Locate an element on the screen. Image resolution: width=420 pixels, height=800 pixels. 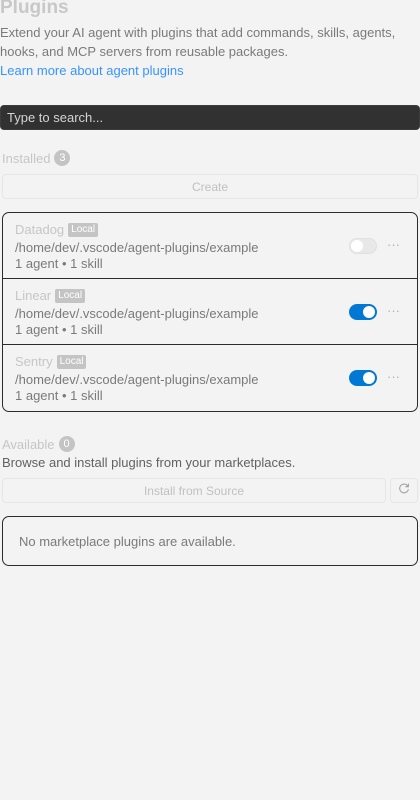
plugin-header: Datadog Local is located at coordinates (57, 229).